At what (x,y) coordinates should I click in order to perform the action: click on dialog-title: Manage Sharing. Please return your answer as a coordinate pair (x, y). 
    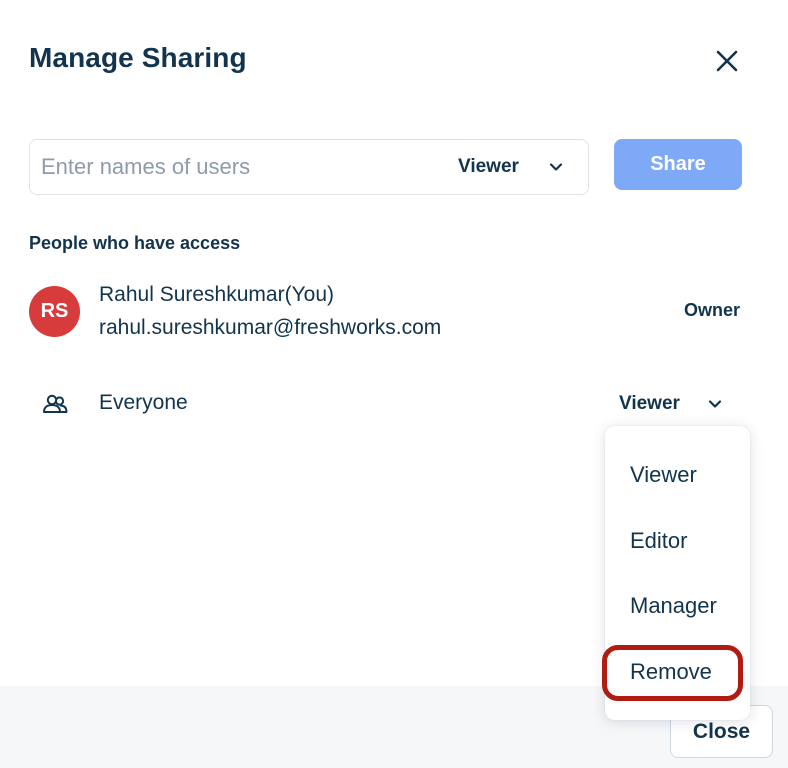
    Looking at the image, I should click on (138, 57).